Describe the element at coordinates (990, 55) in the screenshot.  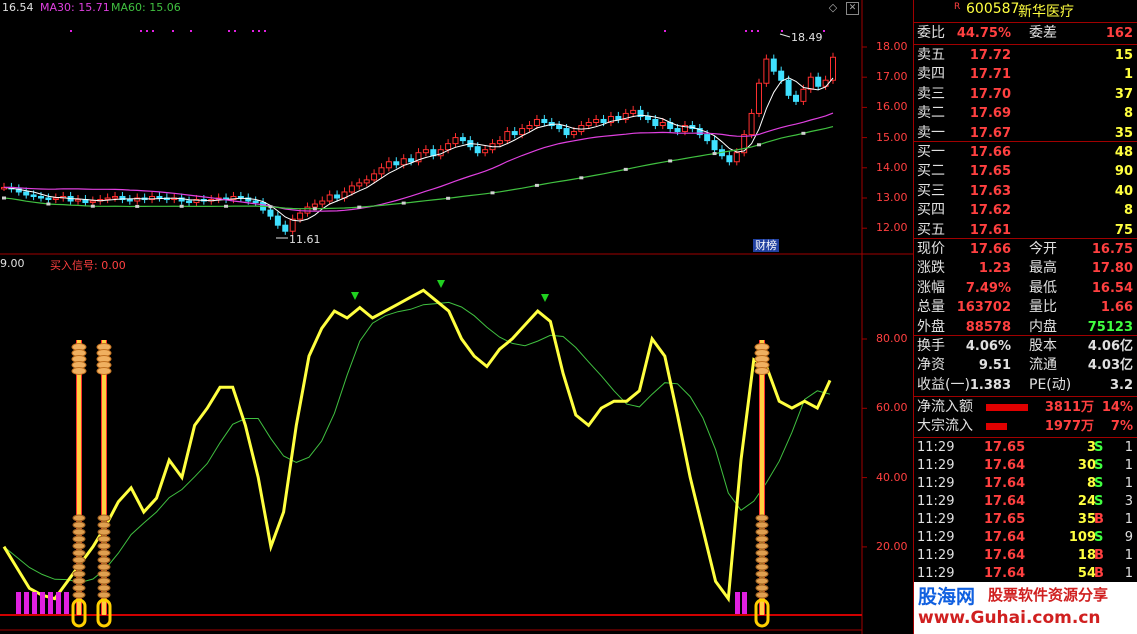
I see `orderbook-price: 17.72` at that location.